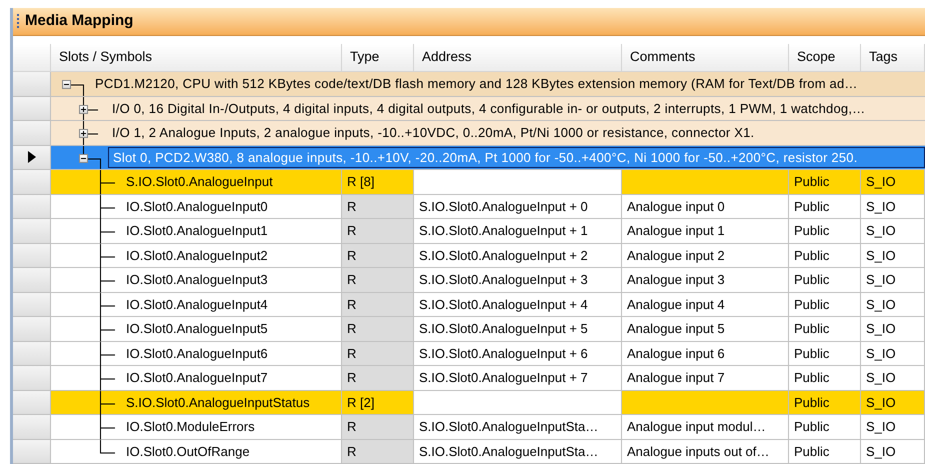  Describe the element at coordinates (518, 354) in the screenshot. I see `address-cell: S.IO.Slot0.AnalogueInput + 6` at that location.